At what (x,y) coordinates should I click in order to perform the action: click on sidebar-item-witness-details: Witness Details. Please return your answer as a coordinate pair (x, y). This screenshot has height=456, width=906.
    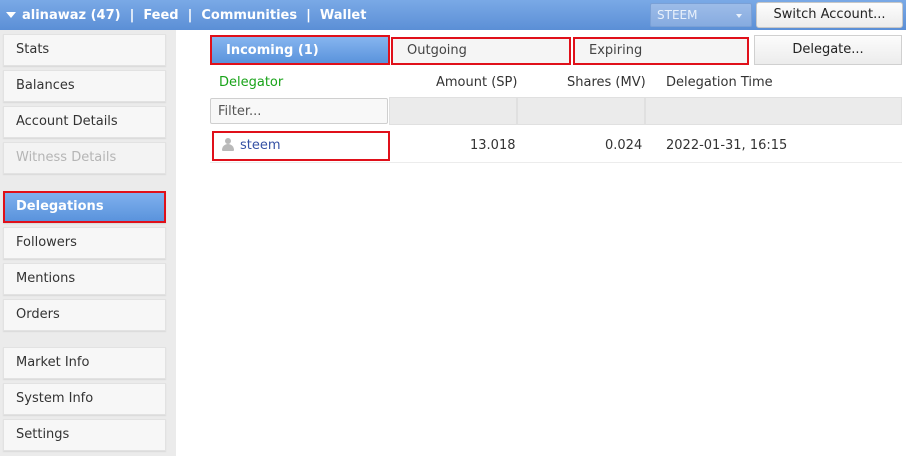
    Looking at the image, I should click on (84, 158).